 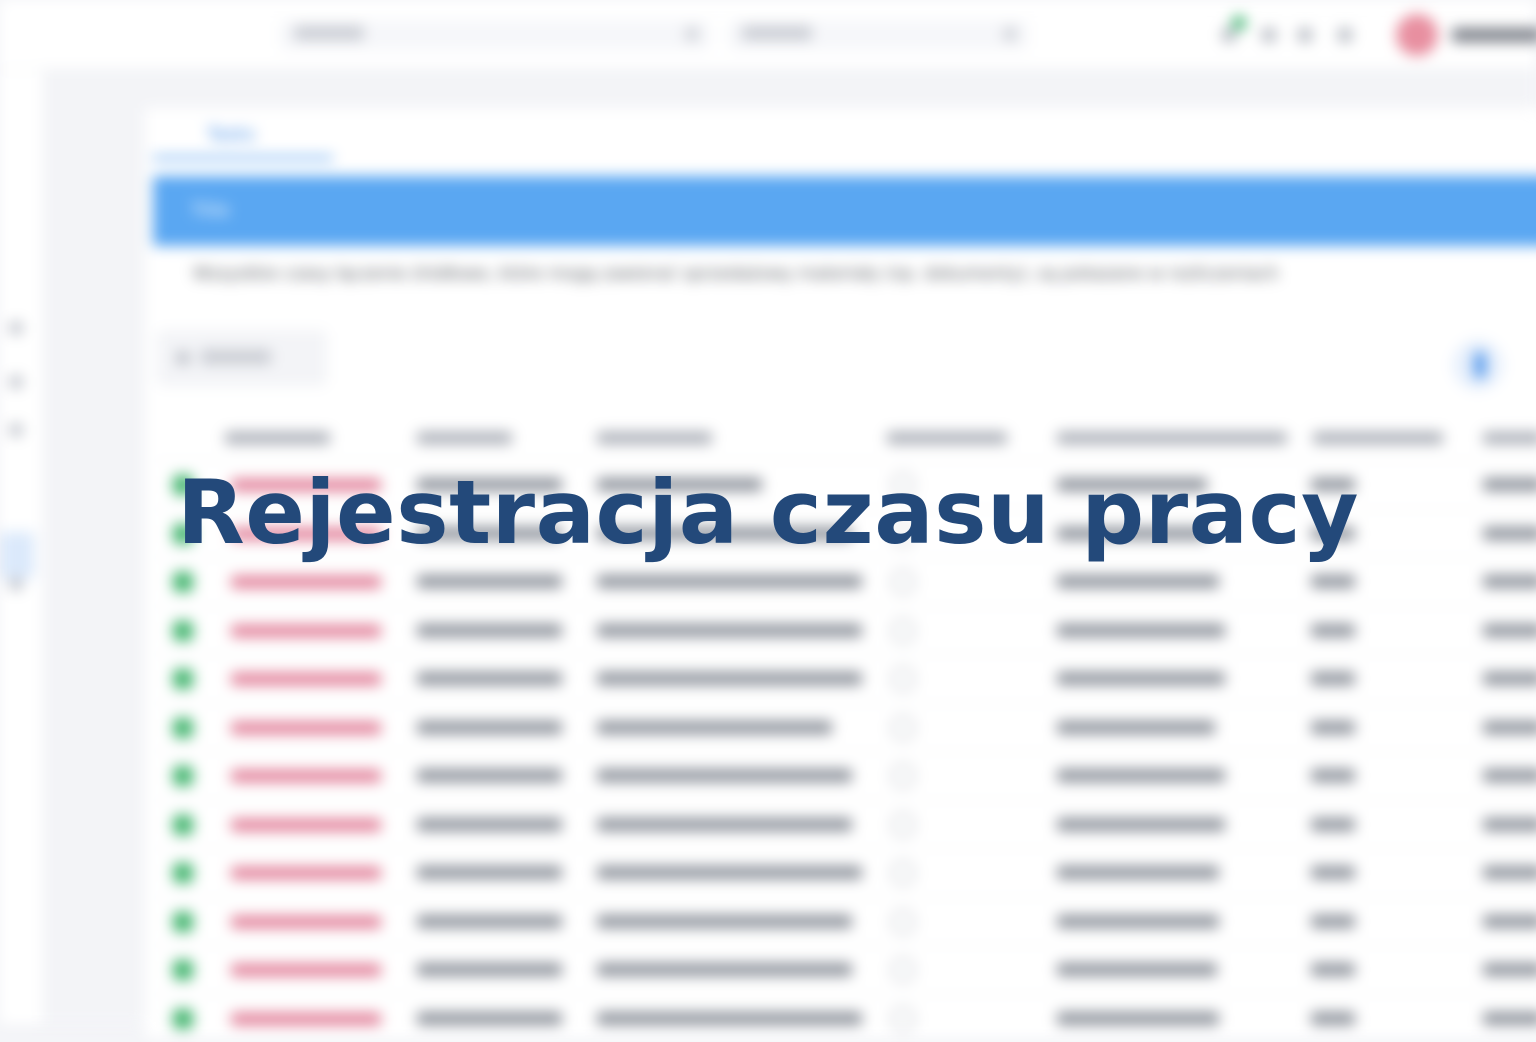 What do you see at coordinates (231, 134) in the screenshot?
I see `tab-tasks: Tasks` at bounding box center [231, 134].